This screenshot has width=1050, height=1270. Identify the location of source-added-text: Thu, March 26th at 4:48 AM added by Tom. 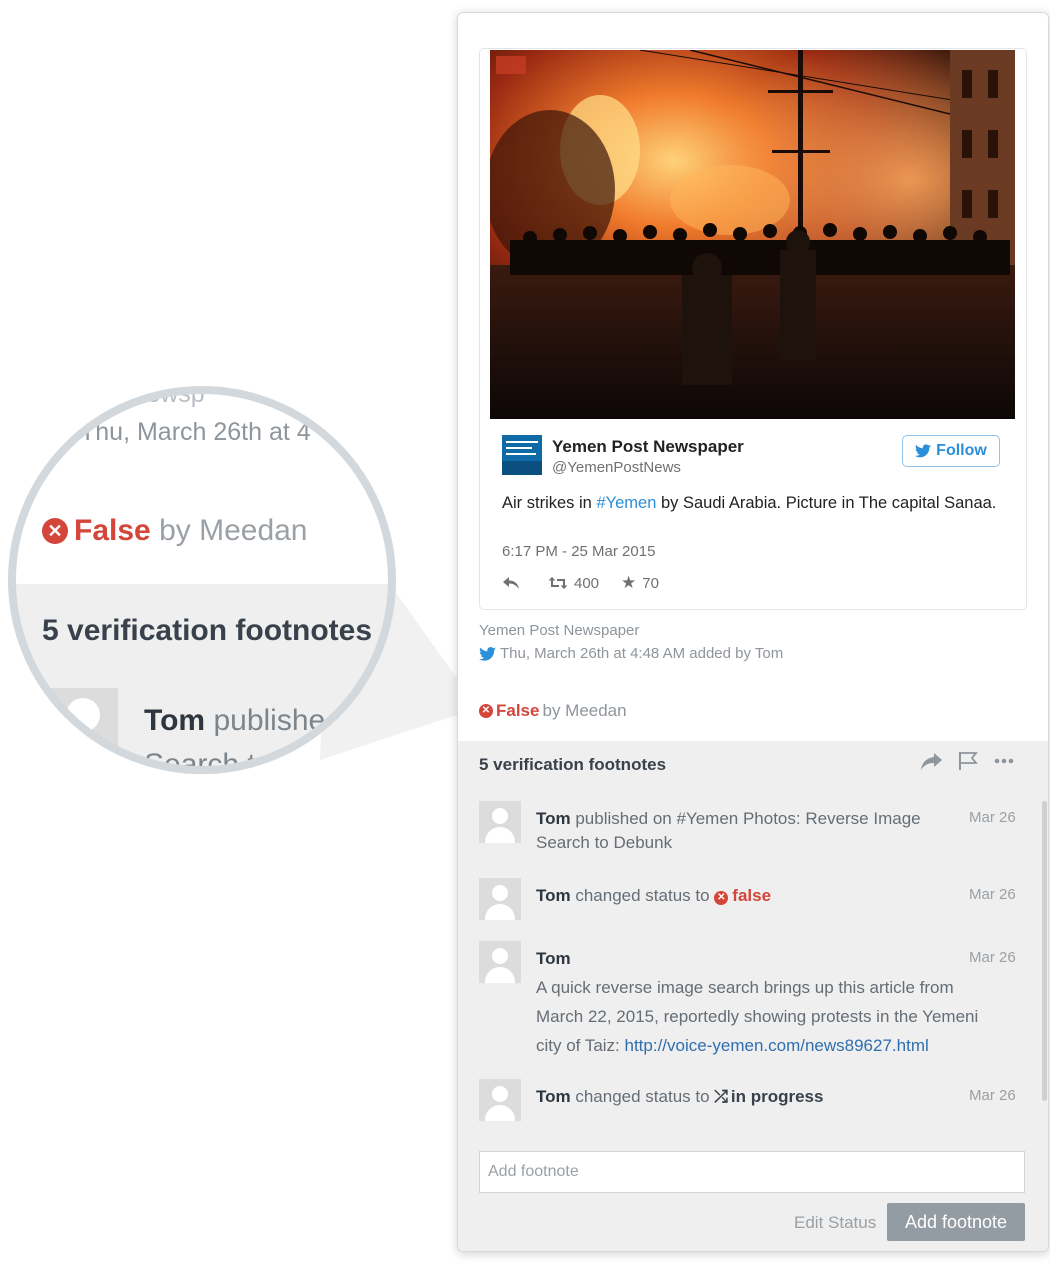
(642, 653).